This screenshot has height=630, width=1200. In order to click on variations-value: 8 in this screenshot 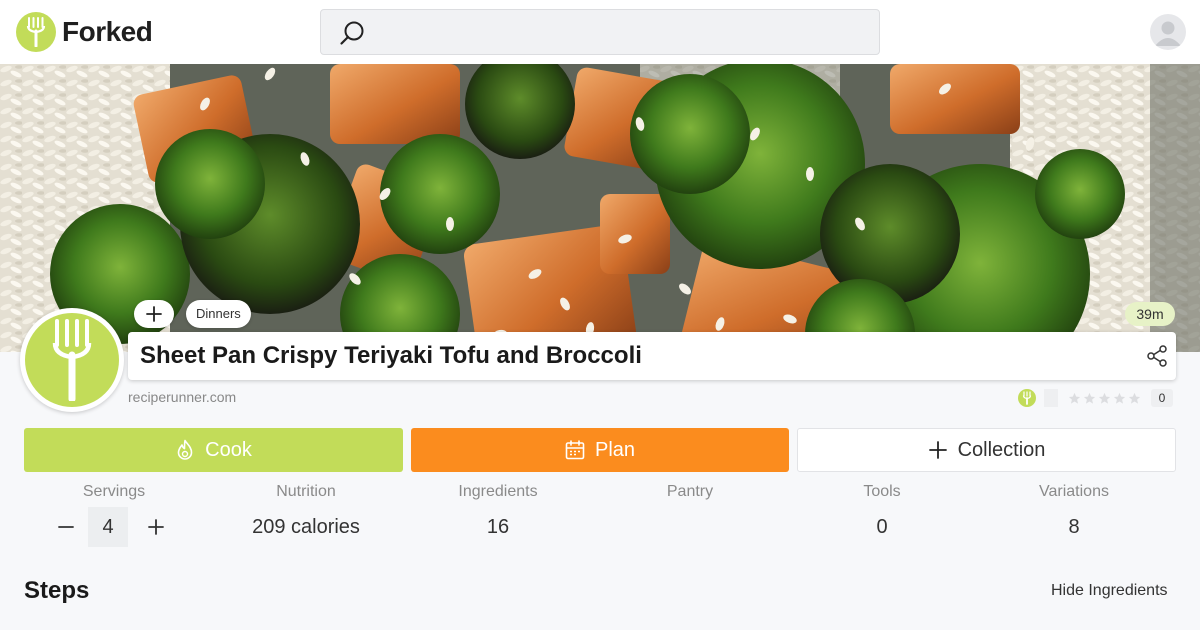, I will do `click(1074, 527)`.